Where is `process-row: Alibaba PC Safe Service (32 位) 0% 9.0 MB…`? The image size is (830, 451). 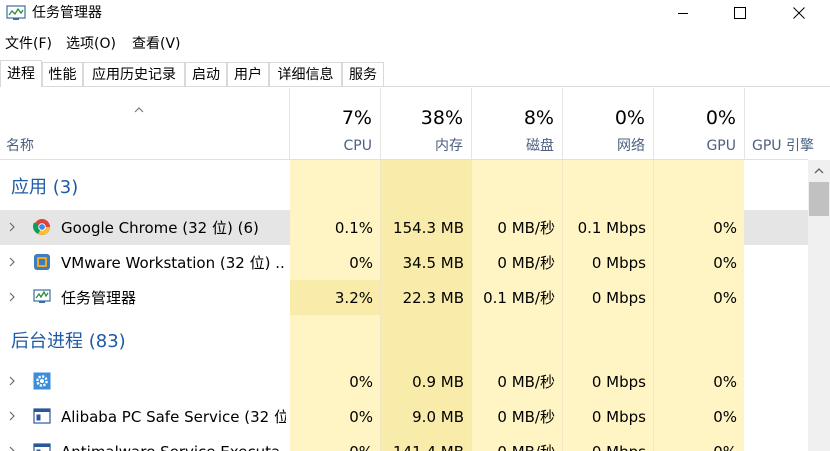 process-row: Alibaba PC Safe Service (32 位) 0% 9.0 MB… is located at coordinates (404, 416).